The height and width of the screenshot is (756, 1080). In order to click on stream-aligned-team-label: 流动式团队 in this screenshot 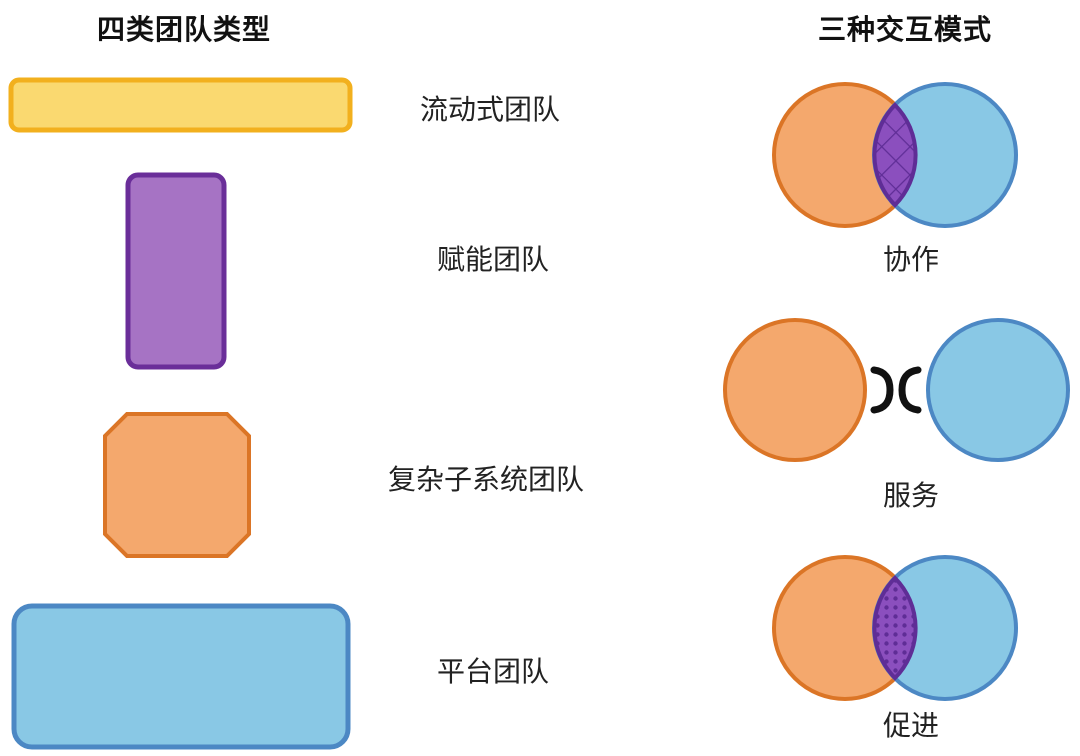, I will do `click(490, 109)`.